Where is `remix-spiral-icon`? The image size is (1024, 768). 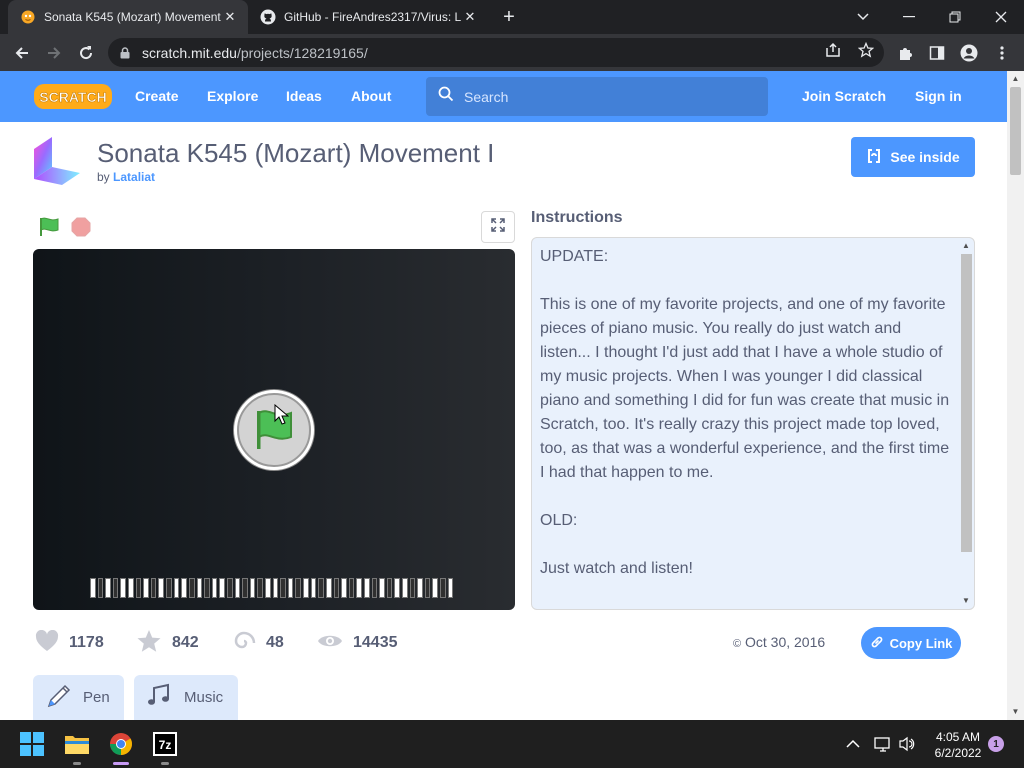
remix-spiral-icon is located at coordinates (244, 643).